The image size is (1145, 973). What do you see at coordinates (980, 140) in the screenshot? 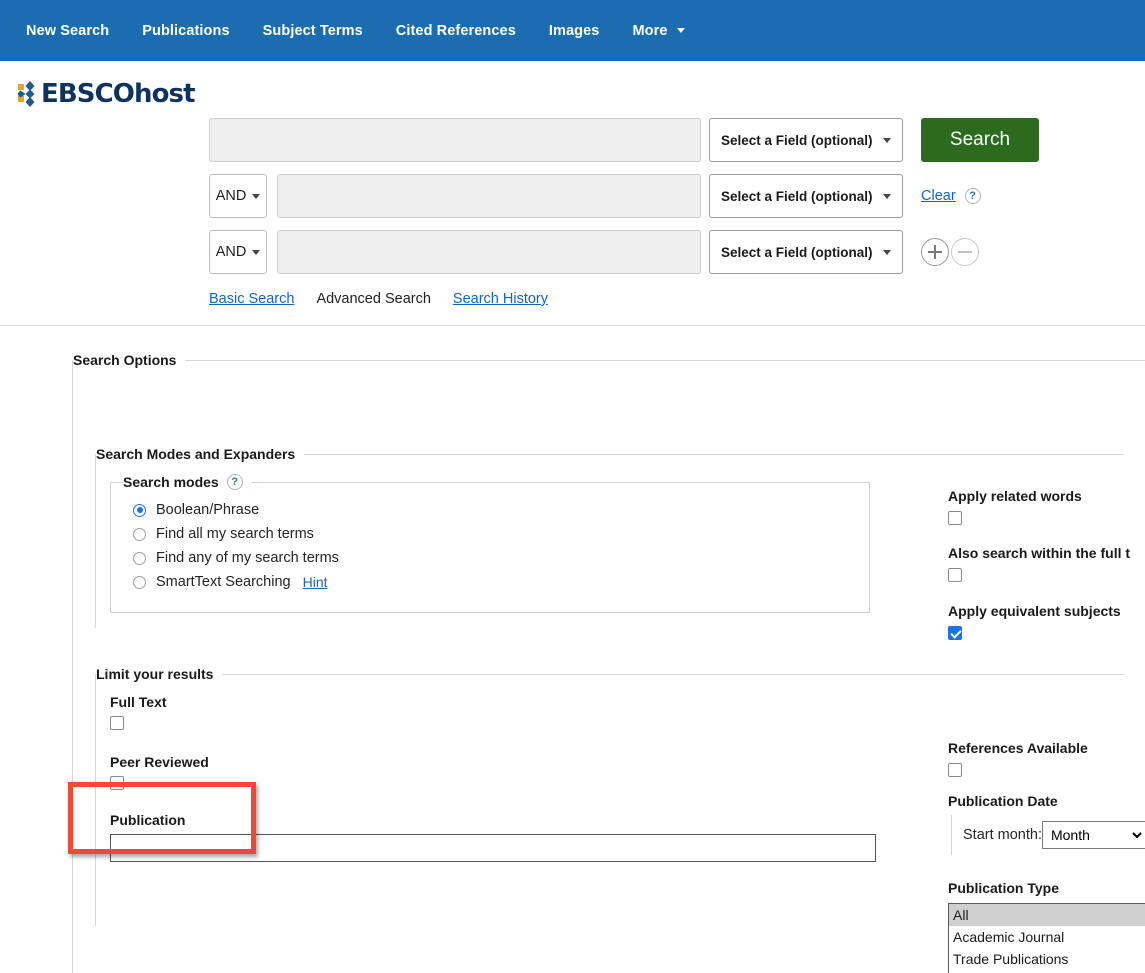
I see `search-button: Search` at bounding box center [980, 140].